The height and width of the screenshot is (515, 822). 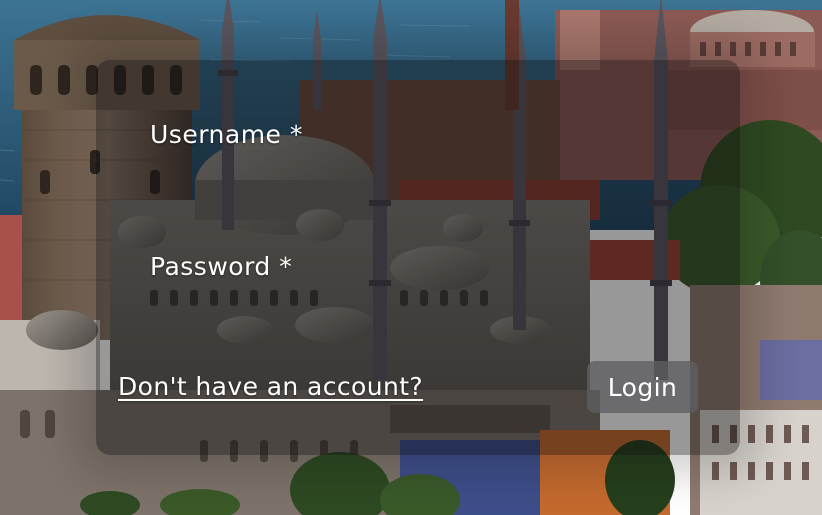 What do you see at coordinates (270, 386) in the screenshot?
I see `signup-link: Don't have an account?` at bounding box center [270, 386].